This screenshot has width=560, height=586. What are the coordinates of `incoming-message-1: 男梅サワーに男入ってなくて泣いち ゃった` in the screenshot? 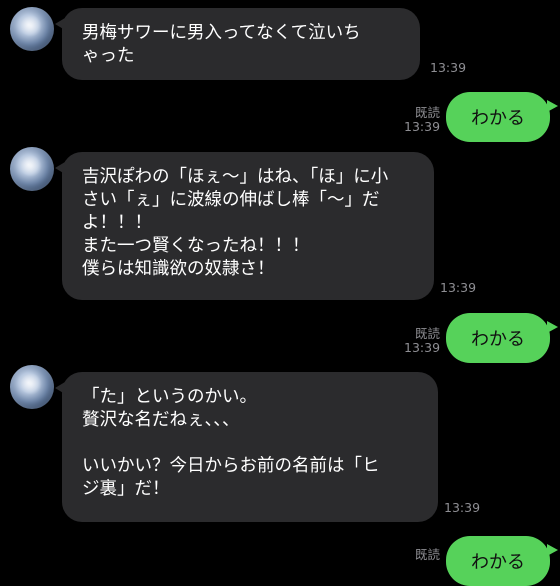 It's located at (237, 44).